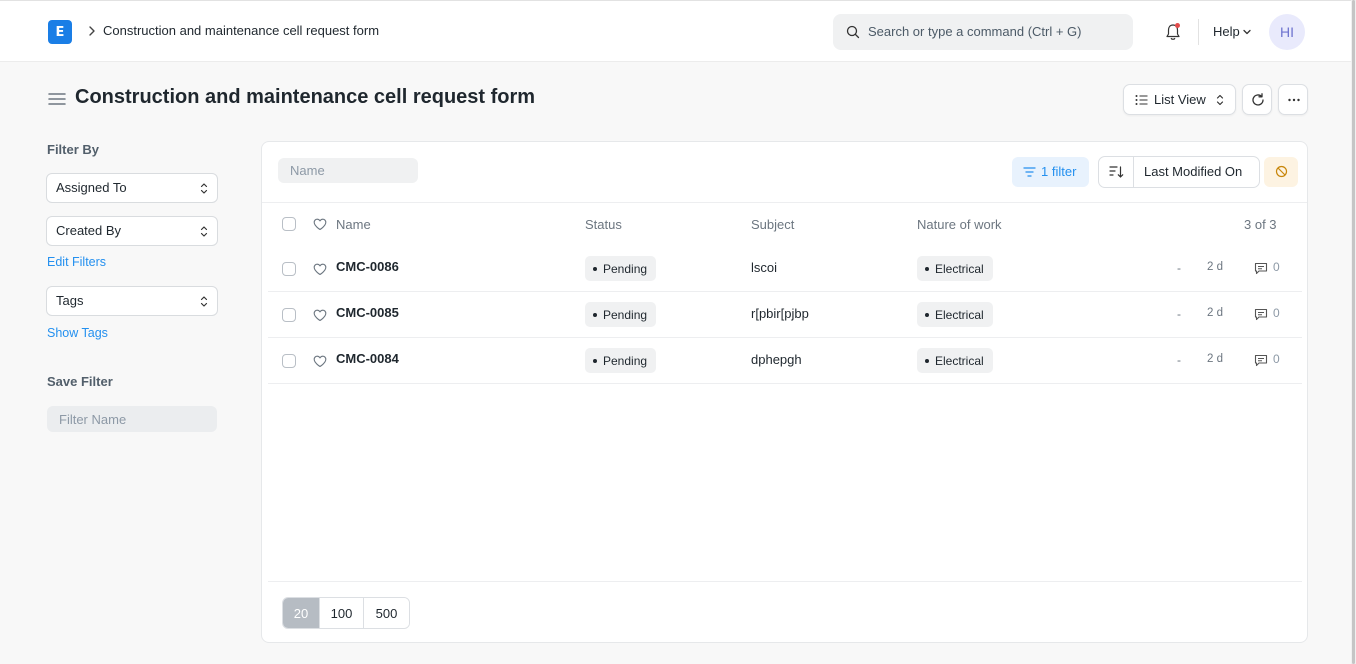 Image resolution: width=1356 pixels, height=664 pixels. What do you see at coordinates (1287, 32) in the screenshot?
I see `avatar: HI` at bounding box center [1287, 32].